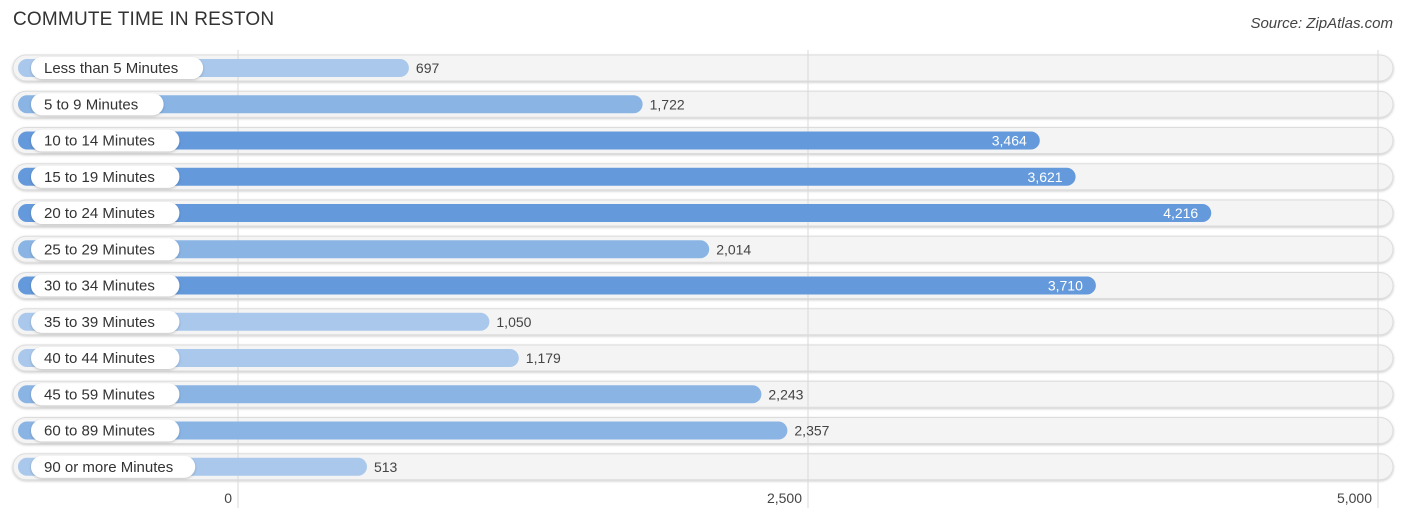  Describe the element at coordinates (1354, 498) in the screenshot. I see `x-tick-label: 5,000` at that location.